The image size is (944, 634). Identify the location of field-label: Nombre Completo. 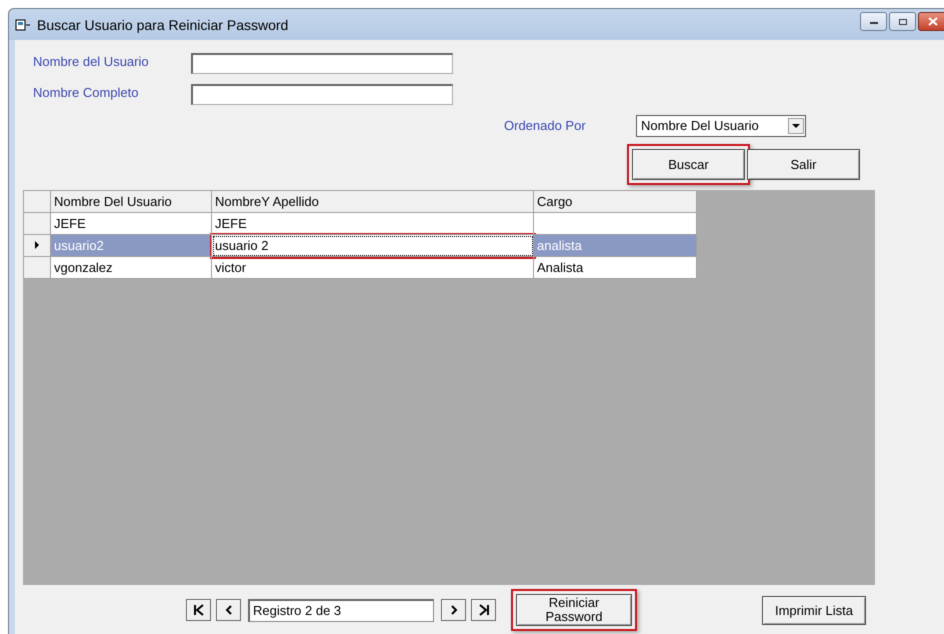
(86, 92).